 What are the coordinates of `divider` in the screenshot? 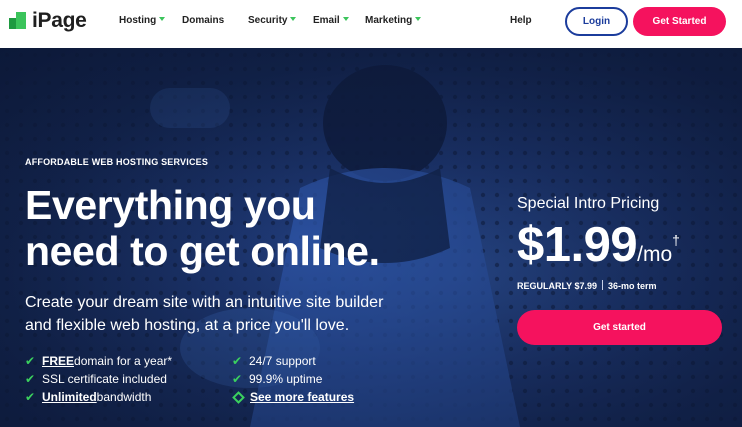 It's located at (603, 285).